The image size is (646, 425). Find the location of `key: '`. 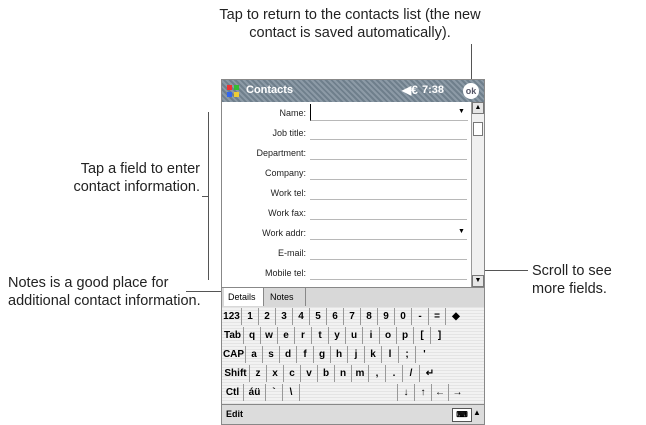

key: ' is located at coordinates (424, 354).